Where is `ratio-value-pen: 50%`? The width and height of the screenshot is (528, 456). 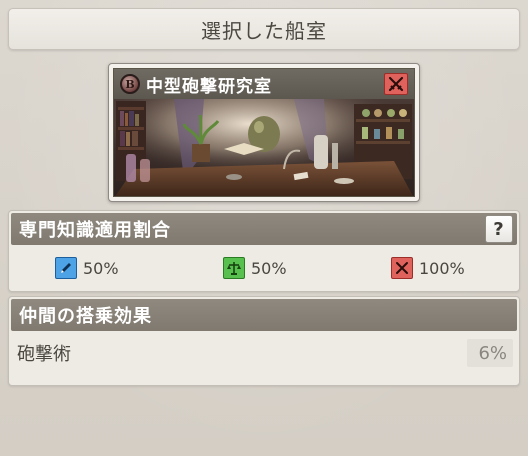
ratio-value-pen: 50% is located at coordinates (101, 268).